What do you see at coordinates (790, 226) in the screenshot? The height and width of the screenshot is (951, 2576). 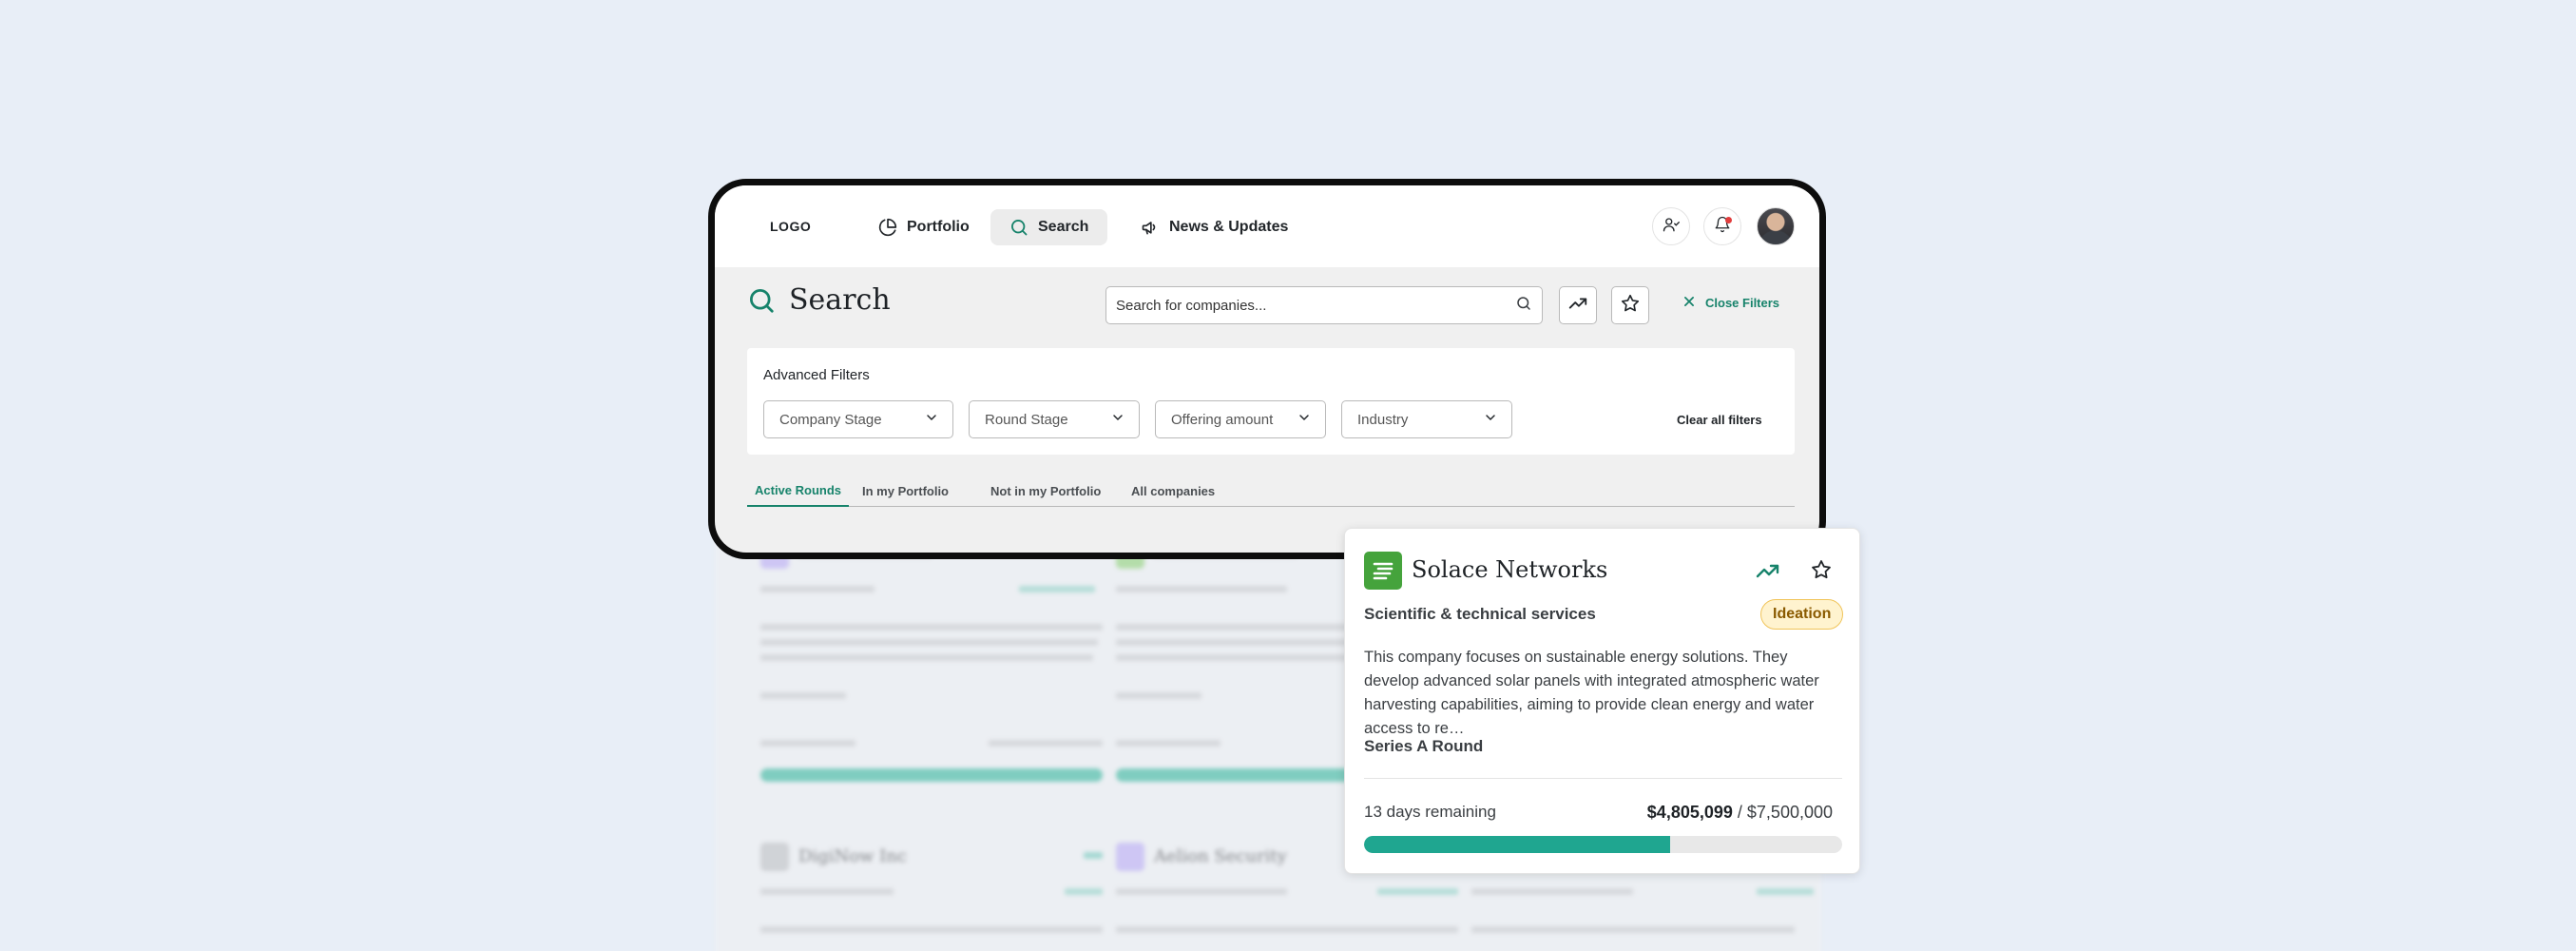 I see `logo: LOGO` at bounding box center [790, 226].